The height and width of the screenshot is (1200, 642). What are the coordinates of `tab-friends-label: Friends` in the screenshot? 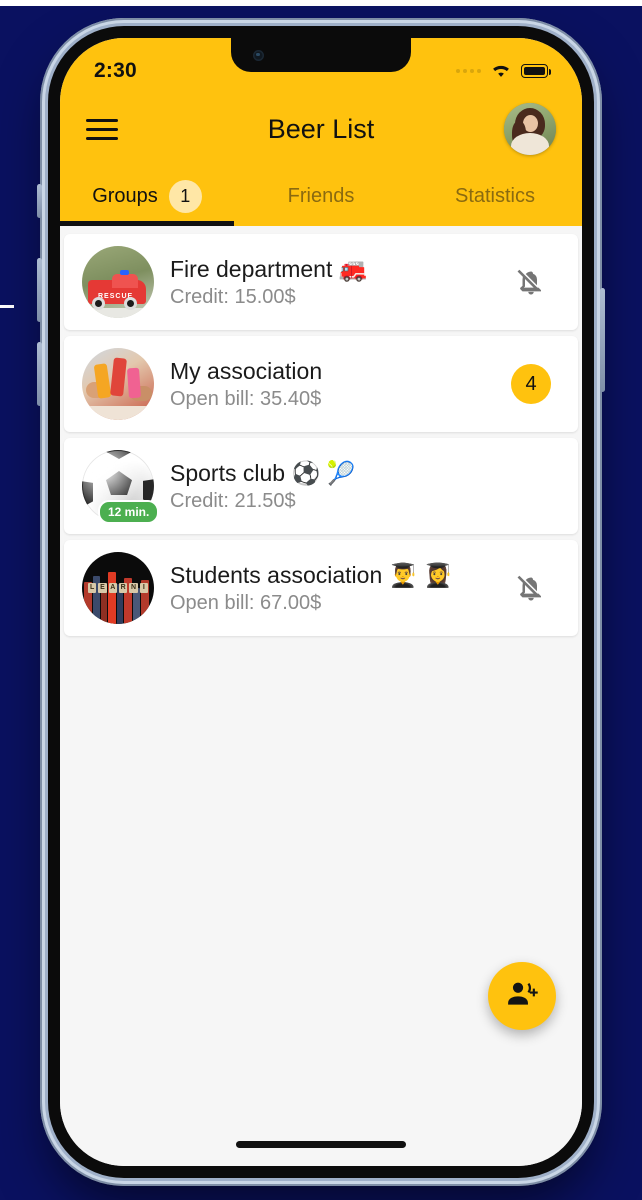 It's located at (321, 195).